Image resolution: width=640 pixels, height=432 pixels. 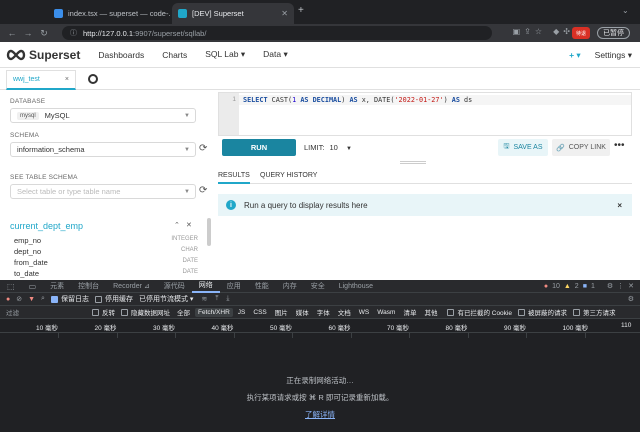 I want to click on star-icon: ☆, so click(x=538, y=31).